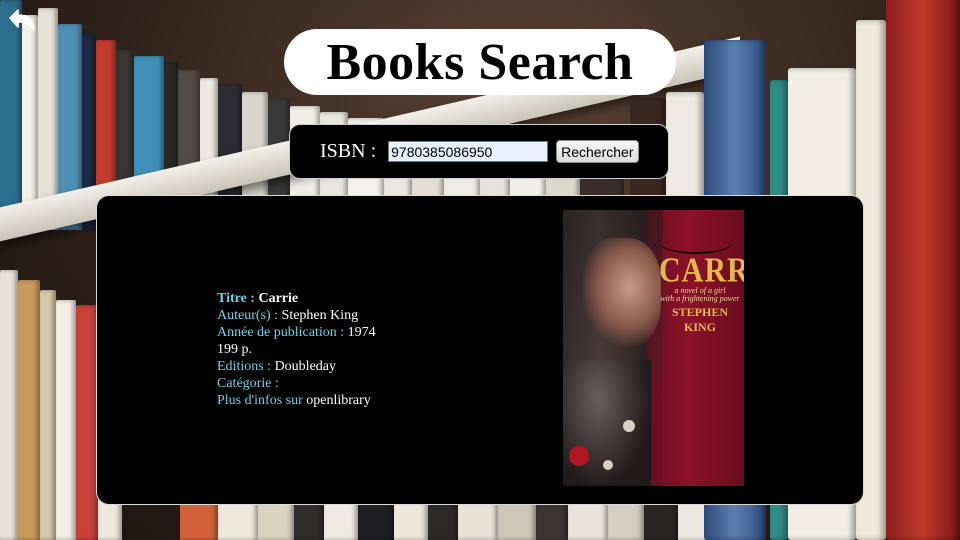  I want to click on page-title: Books Search, so click(480, 62).